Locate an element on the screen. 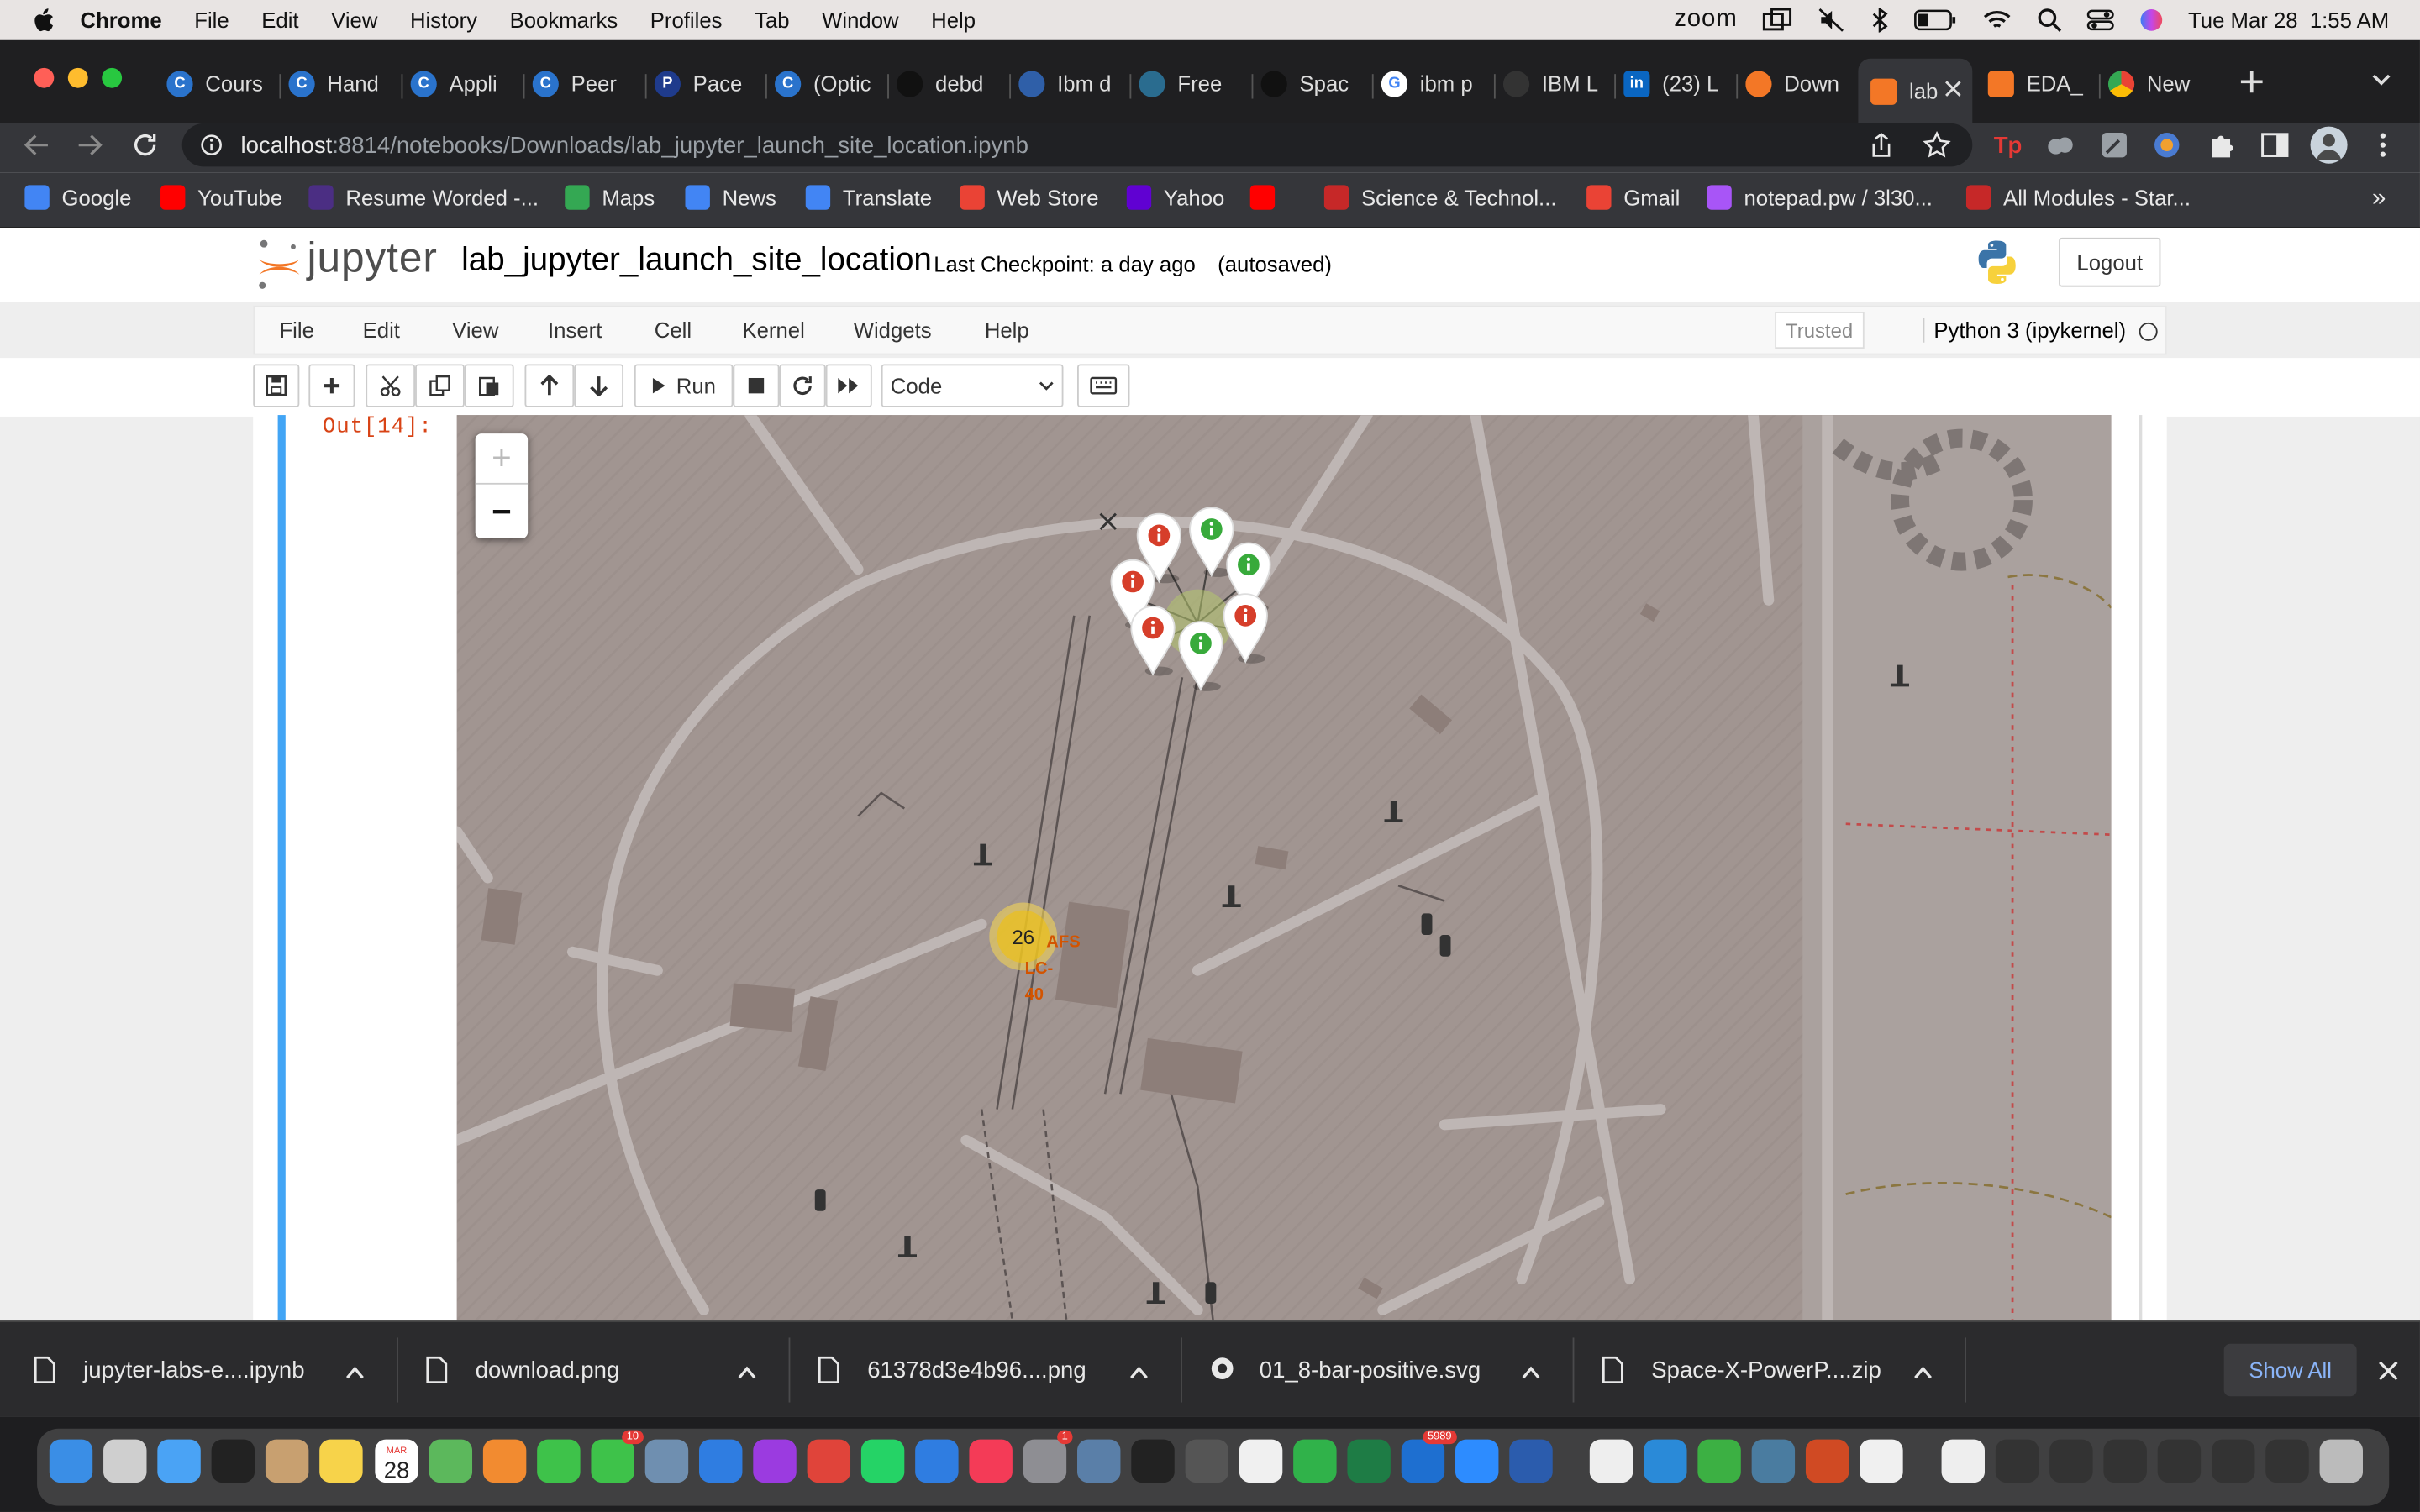 This screenshot has width=2420, height=1512. dock-anaconda-icon is located at coordinates (1719, 1461).